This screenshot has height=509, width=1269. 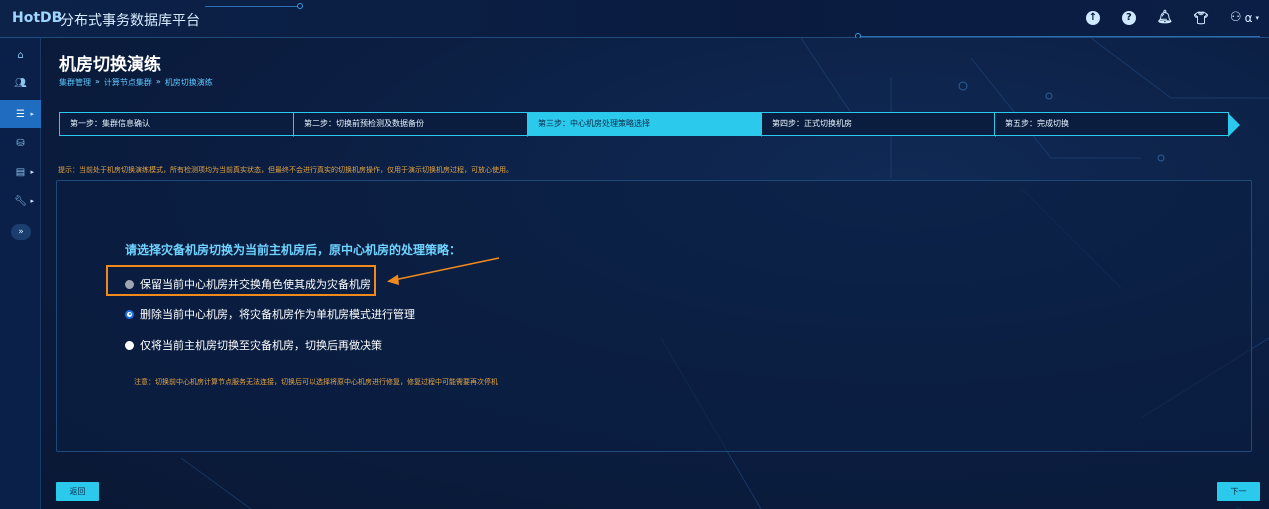 What do you see at coordinates (293, 250) in the screenshot?
I see `strategy-question: 请选择灾备机房切换为当前主机房后，原中心机房的处理策略：` at bounding box center [293, 250].